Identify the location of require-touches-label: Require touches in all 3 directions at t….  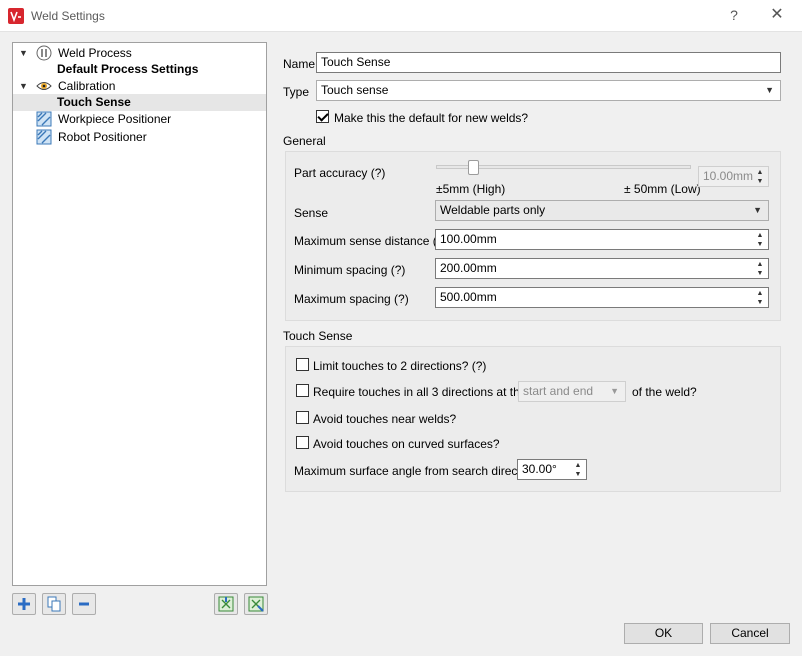
(420, 392).